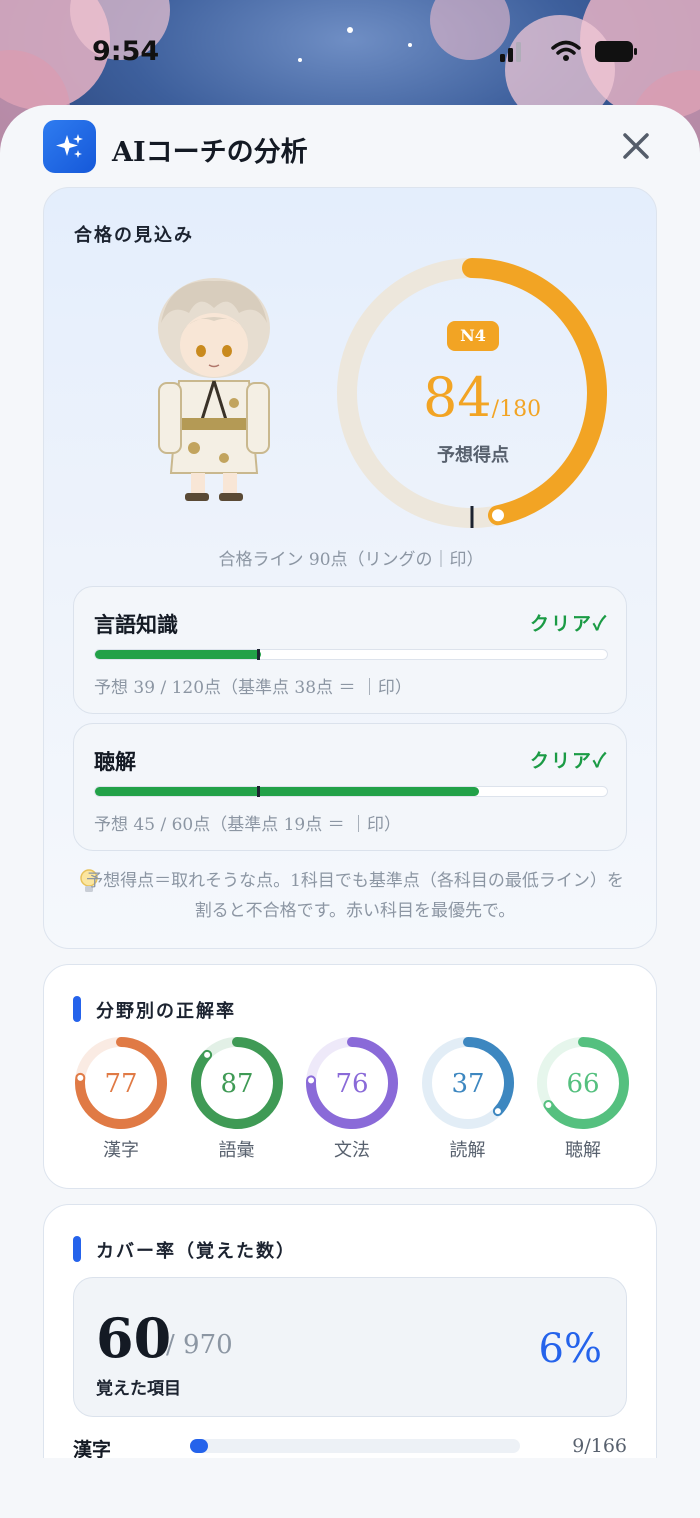 This screenshot has width=700, height=1518. What do you see at coordinates (199, 1446) in the screenshot?
I see `coverage-row-fill` at bounding box center [199, 1446].